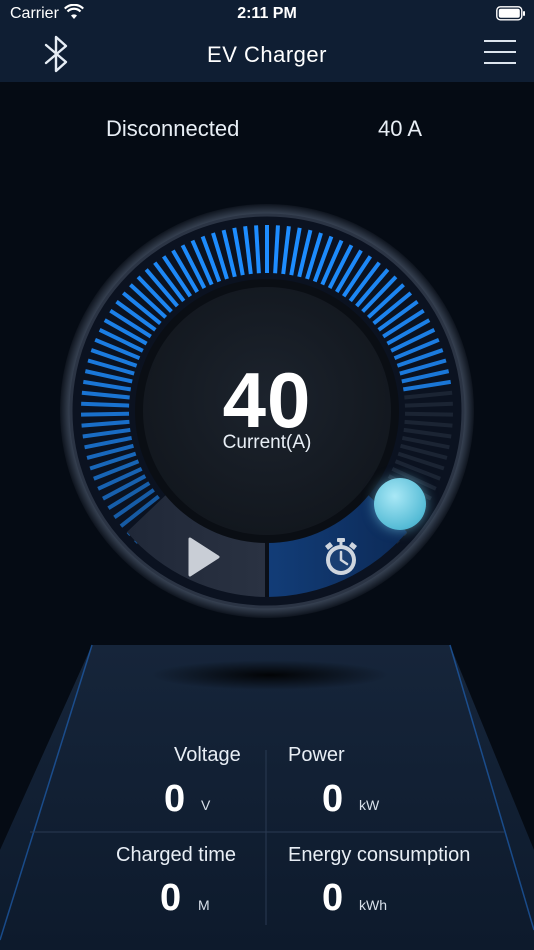 The image size is (534, 950). I want to click on voltage-value: 0, so click(175, 799).